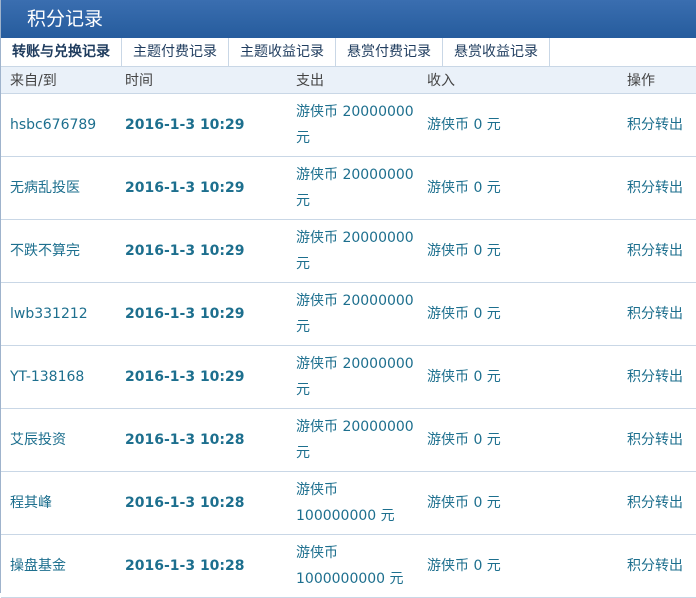 The width and height of the screenshot is (696, 598). I want to click on from-cell: hsbc676789, so click(58, 125).